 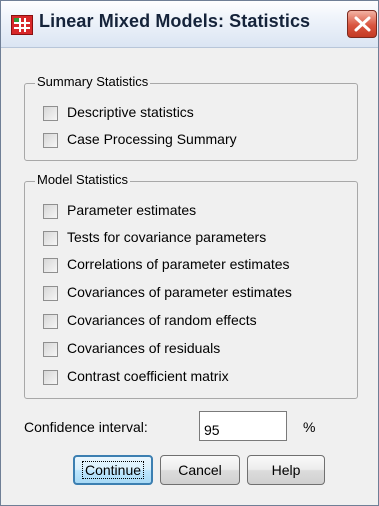 What do you see at coordinates (83, 179) in the screenshot?
I see `model-statistics-label: Model Statistics` at bounding box center [83, 179].